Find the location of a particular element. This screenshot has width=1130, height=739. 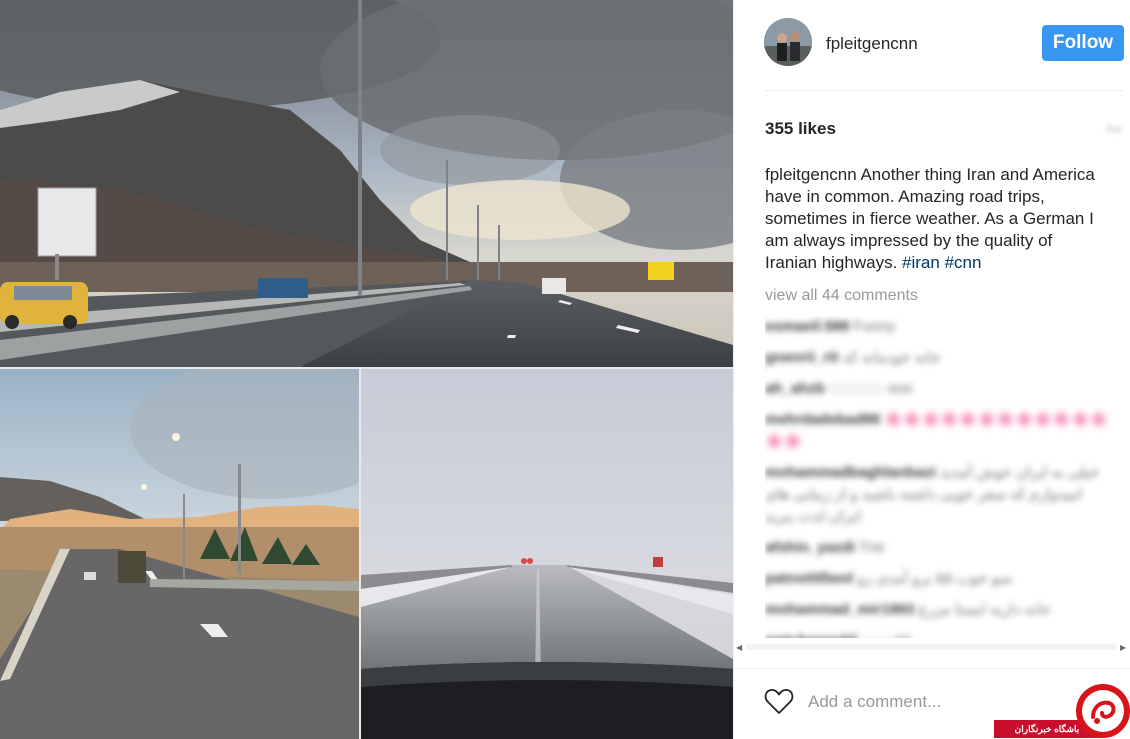

comment: mohammad_mir1993 خانه داریه ایستا مزرع is located at coordinates (940, 610).